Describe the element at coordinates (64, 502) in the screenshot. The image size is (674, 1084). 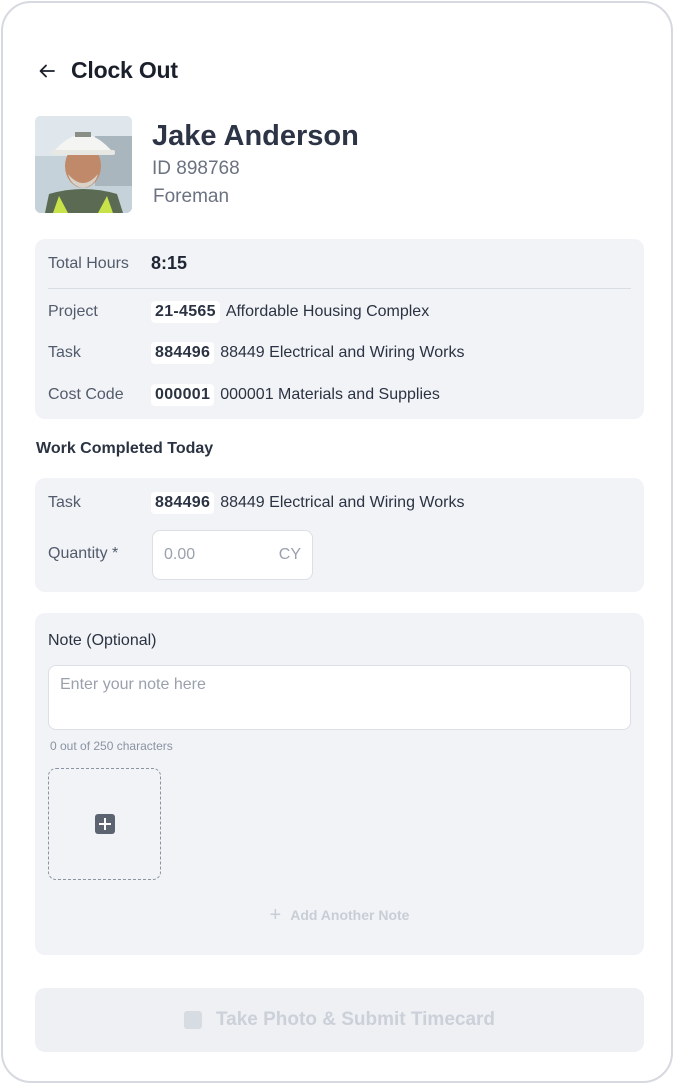
I see `work-task-label: Task` at that location.